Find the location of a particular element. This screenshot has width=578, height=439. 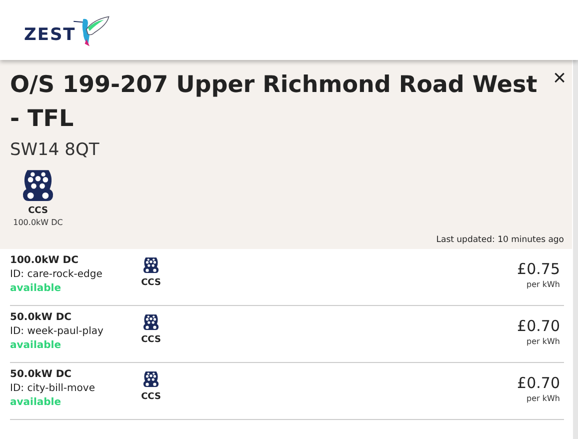

connector-icon is located at coordinates (38, 185).